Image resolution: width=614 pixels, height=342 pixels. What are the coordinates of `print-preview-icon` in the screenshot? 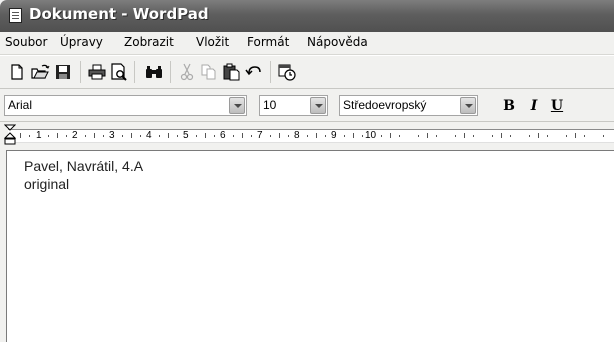 It's located at (119, 72).